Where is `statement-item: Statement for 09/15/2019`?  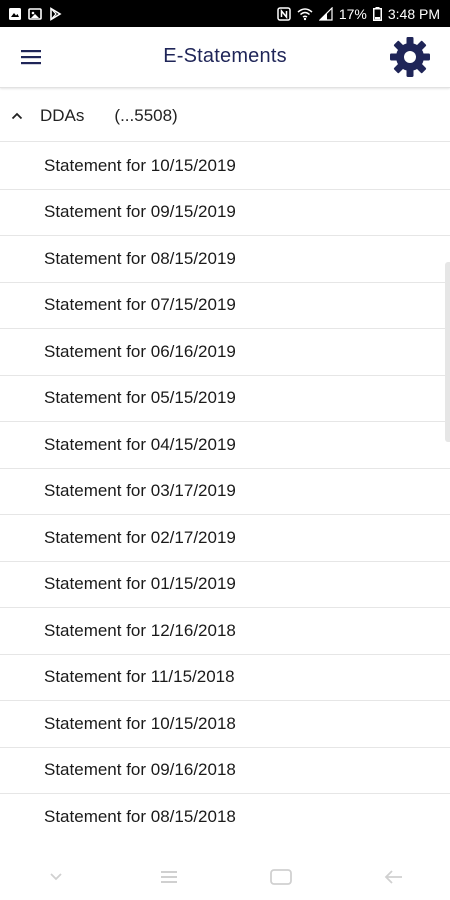
statement-item: Statement for 09/15/2019 is located at coordinates (225, 213).